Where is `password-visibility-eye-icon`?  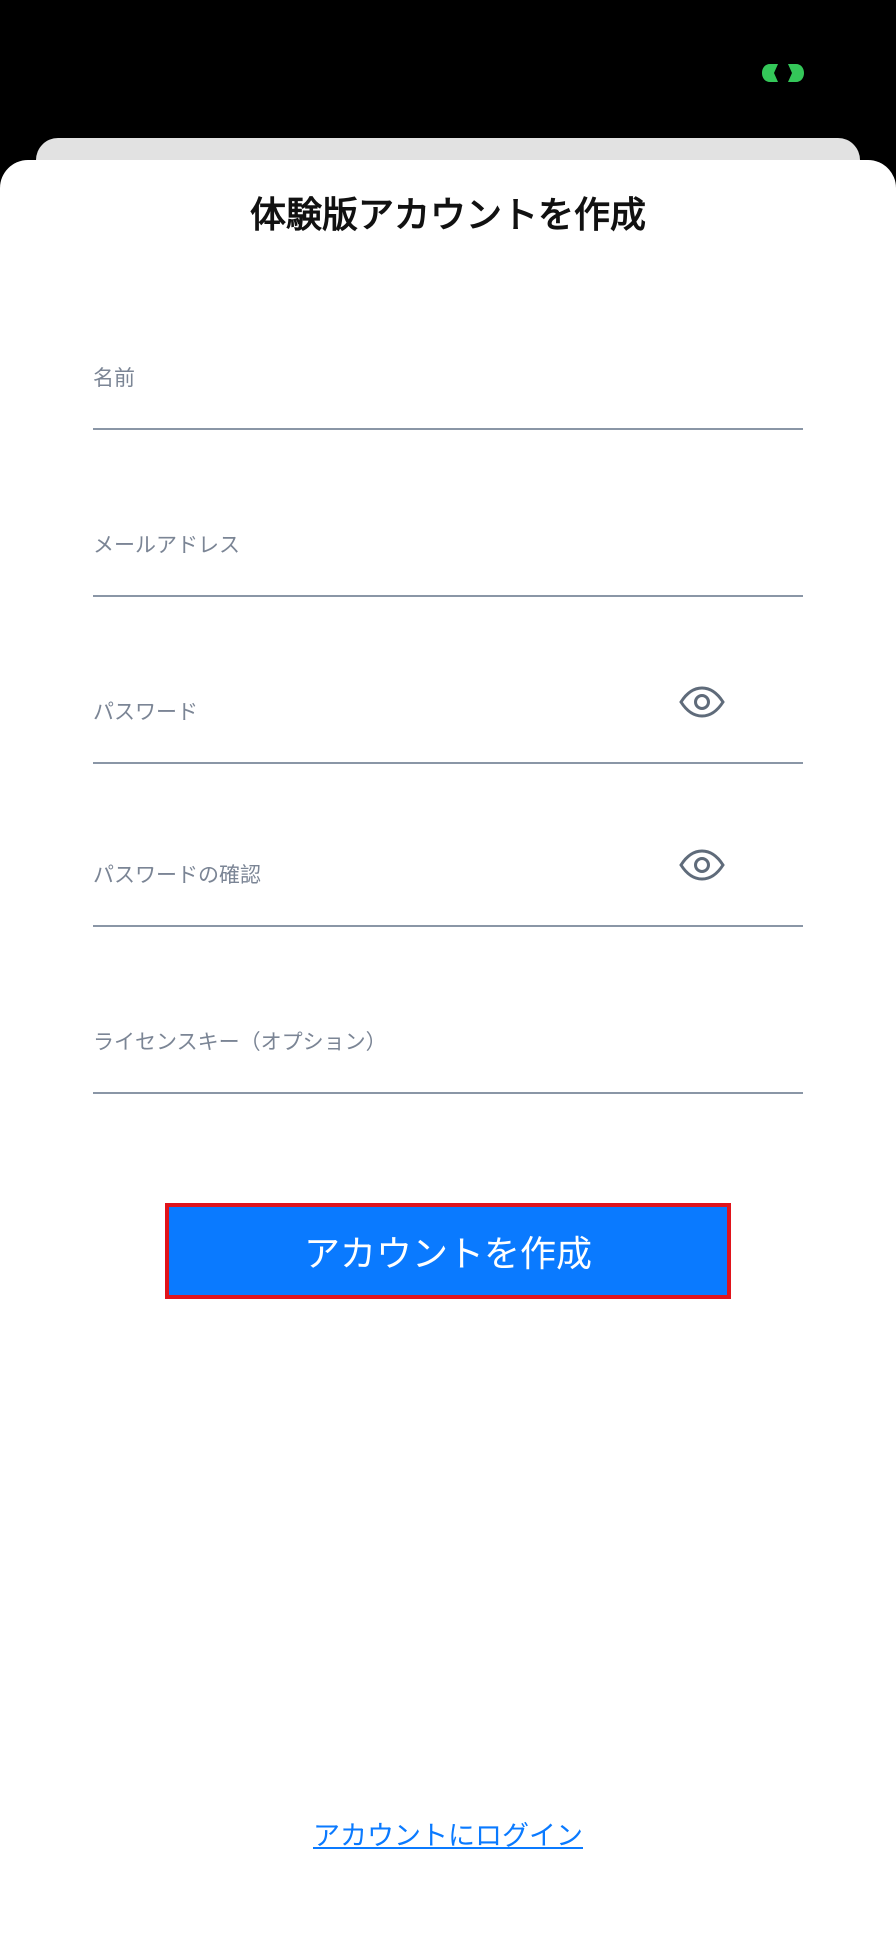 password-visibility-eye-icon is located at coordinates (702, 702).